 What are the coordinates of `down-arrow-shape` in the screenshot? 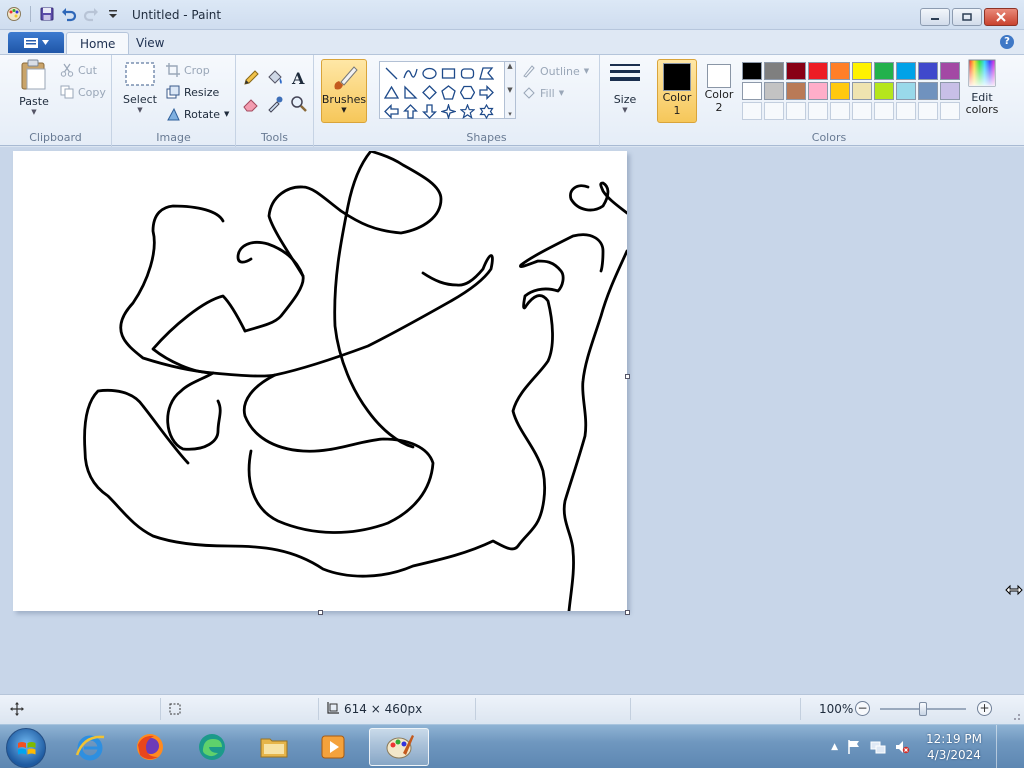 It's located at (429, 111).